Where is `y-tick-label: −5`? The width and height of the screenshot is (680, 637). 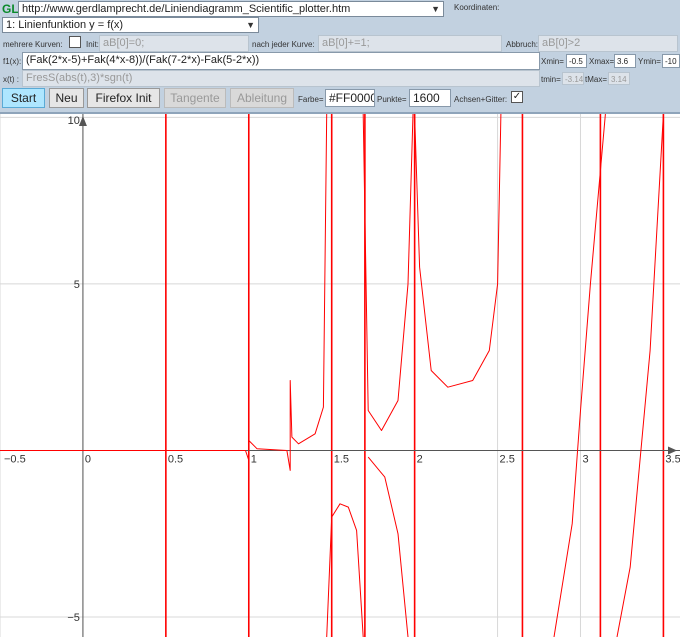
y-tick-label: −5 is located at coordinates (73, 618).